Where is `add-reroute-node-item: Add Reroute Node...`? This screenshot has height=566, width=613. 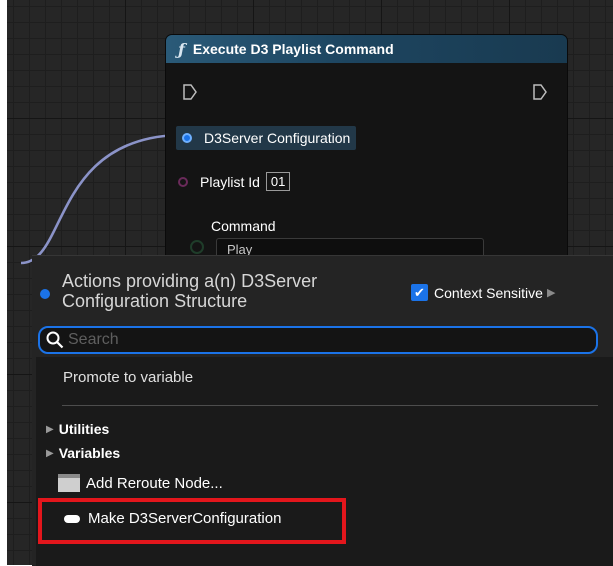
add-reroute-node-item: Add Reroute Node... is located at coordinates (140, 483).